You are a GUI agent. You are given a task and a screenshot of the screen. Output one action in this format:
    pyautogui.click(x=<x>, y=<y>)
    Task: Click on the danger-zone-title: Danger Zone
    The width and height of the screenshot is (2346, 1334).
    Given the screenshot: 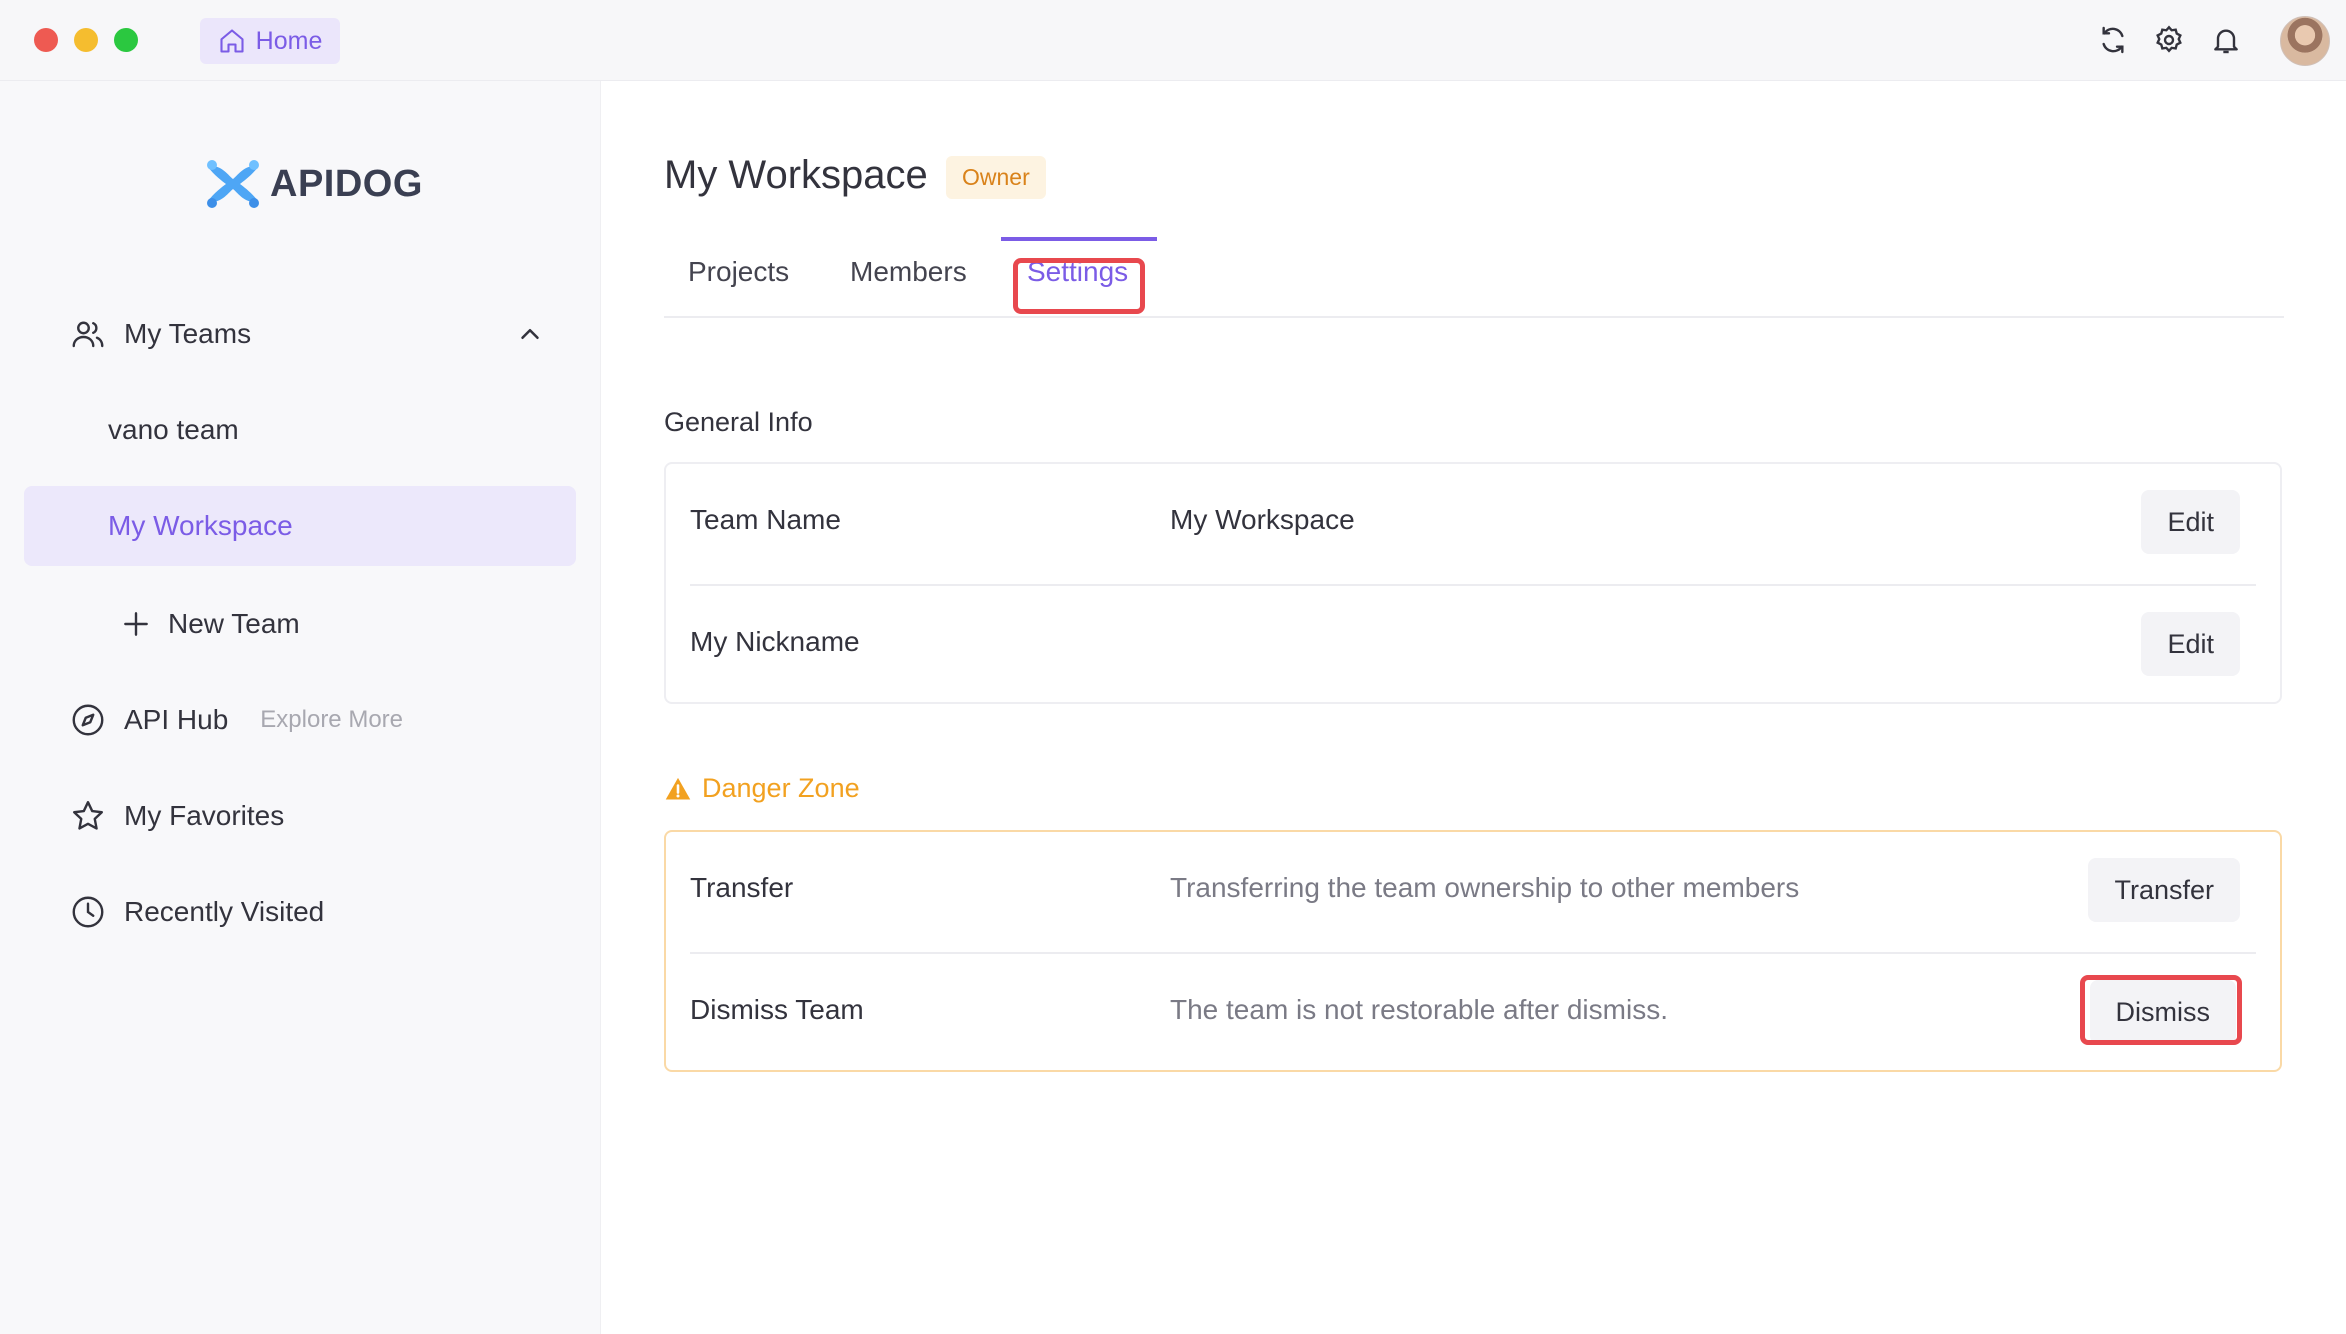 What is the action you would take?
    pyautogui.click(x=762, y=788)
    